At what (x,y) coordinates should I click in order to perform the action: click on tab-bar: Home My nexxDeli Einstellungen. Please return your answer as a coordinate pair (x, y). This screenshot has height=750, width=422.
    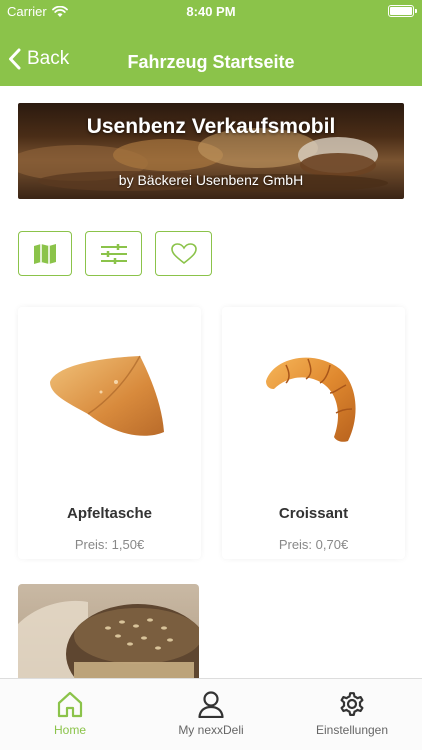
    Looking at the image, I should click on (211, 714).